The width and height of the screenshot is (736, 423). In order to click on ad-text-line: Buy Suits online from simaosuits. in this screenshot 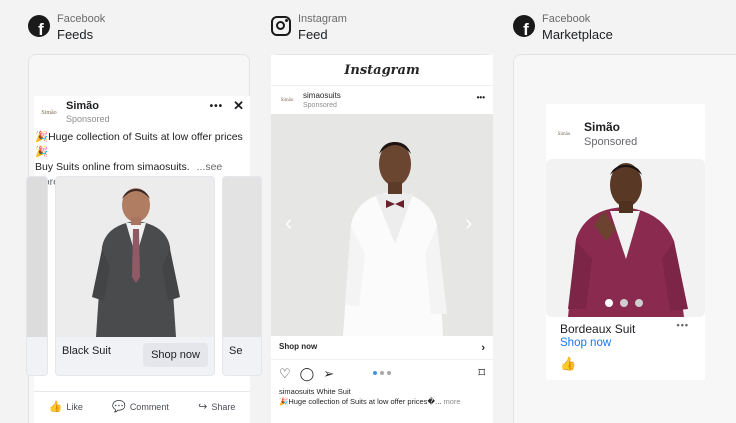, I will do `click(112, 167)`.